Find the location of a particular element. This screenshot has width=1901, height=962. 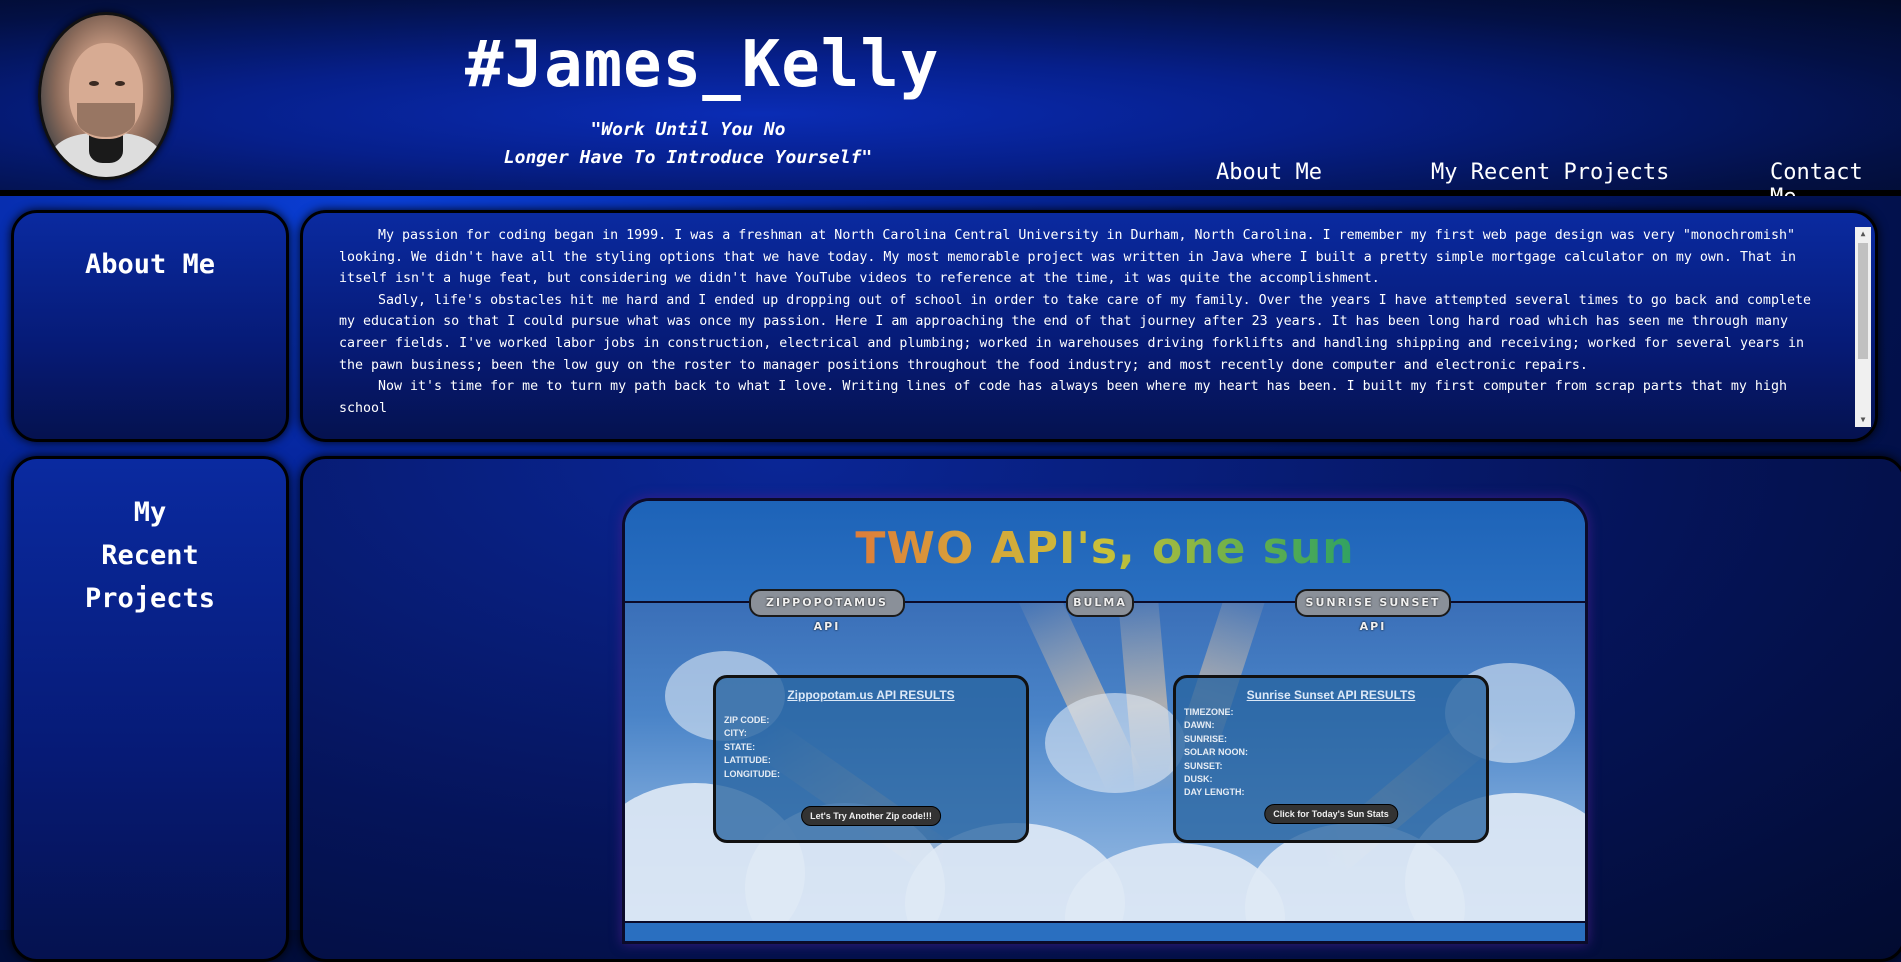

tagline-line-1: "Work Until You No is located at coordinates (688, 129).